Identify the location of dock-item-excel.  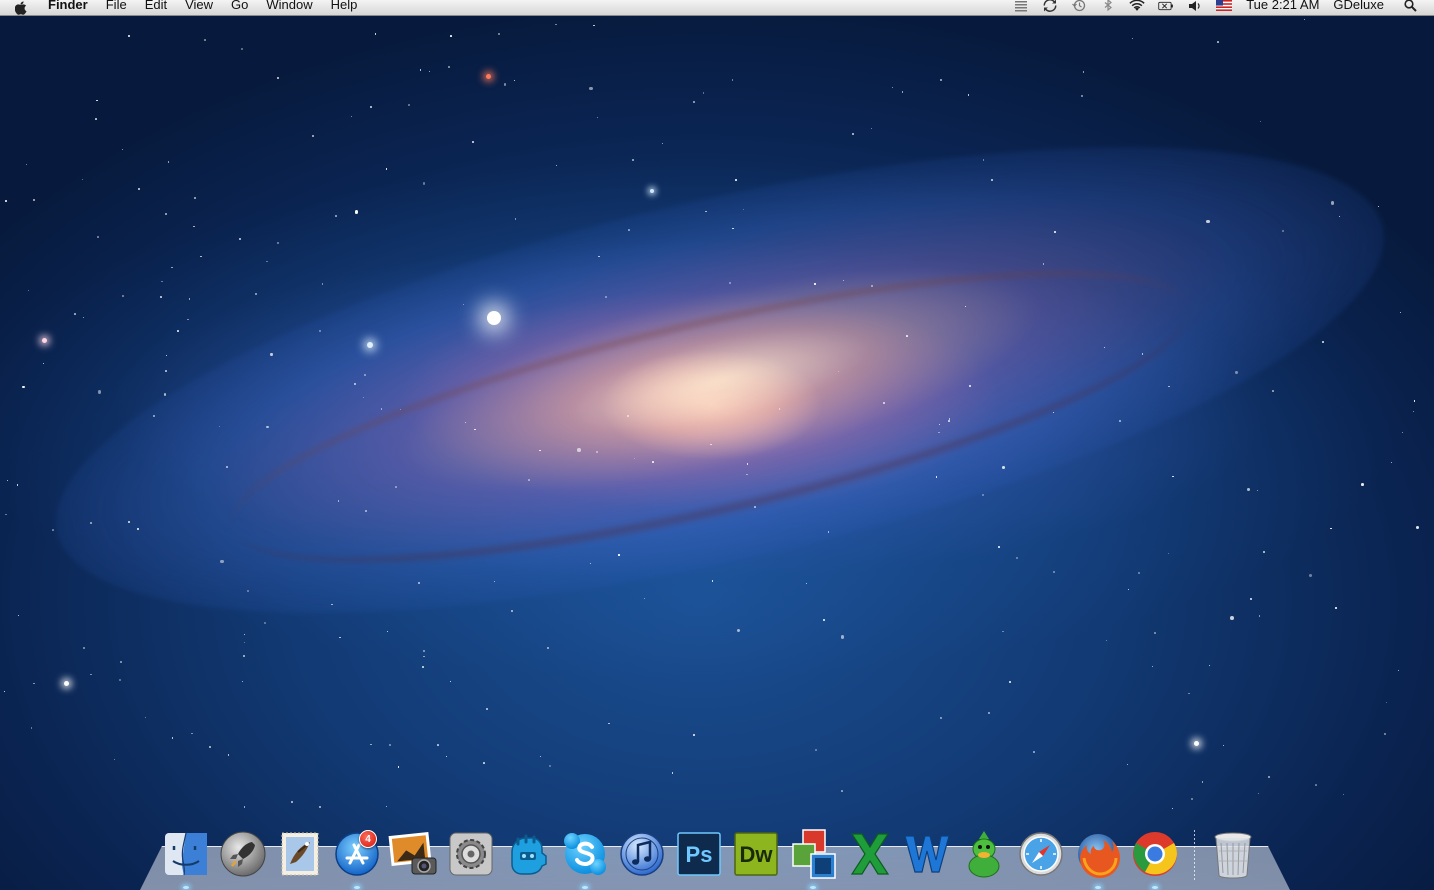
(870, 854).